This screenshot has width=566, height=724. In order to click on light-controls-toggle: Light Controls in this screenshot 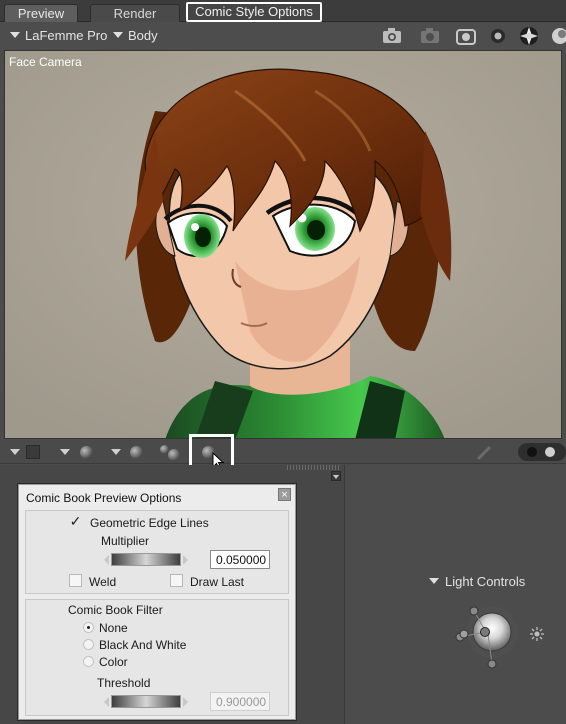, I will do `click(477, 581)`.